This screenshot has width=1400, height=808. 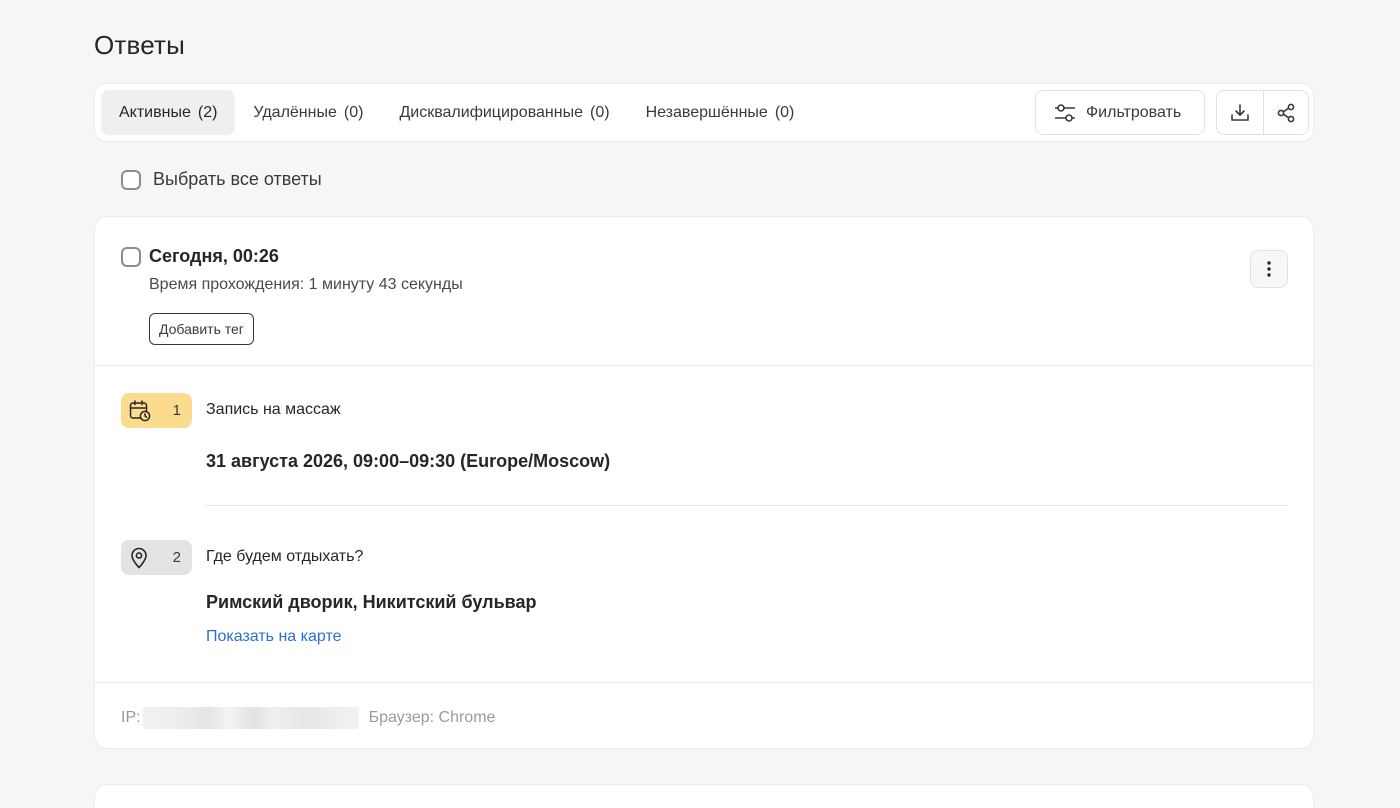 What do you see at coordinates (214, 256) in the screenshot?
I see `response-date: Сегодня, 00:26` at bounding box center [214, 256].